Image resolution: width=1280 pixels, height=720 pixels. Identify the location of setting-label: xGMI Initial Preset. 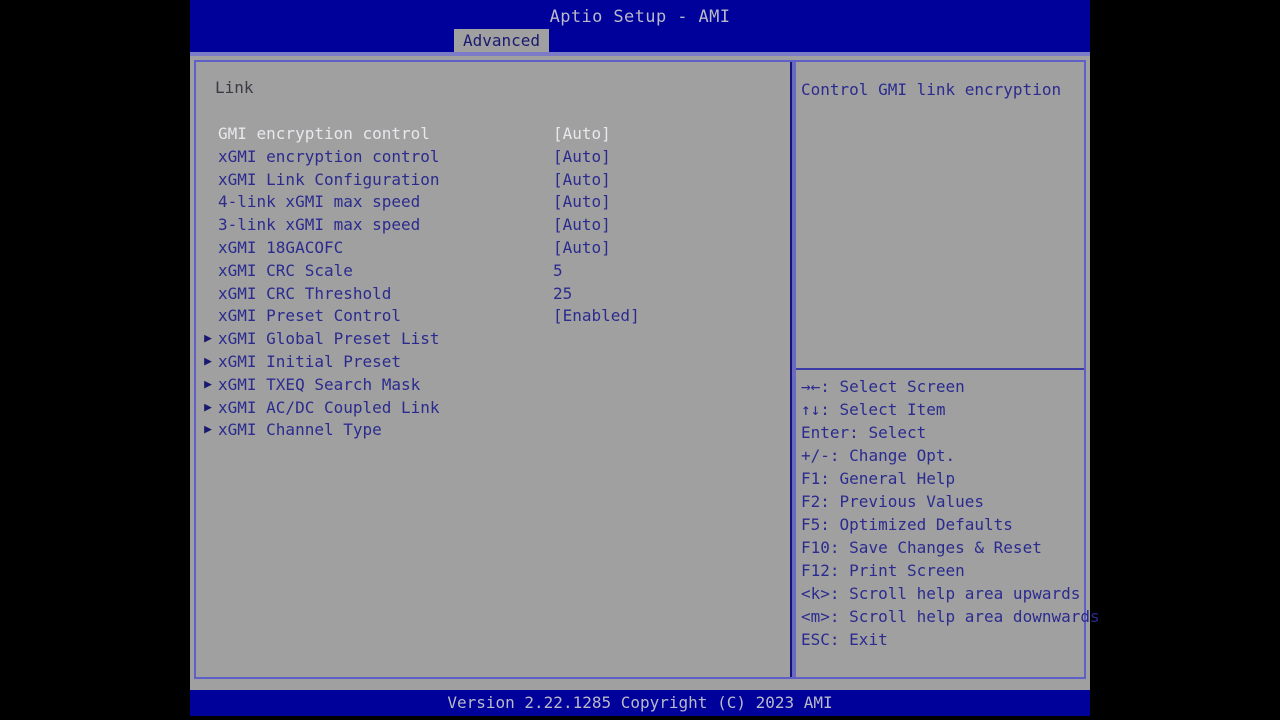
(310, 361).